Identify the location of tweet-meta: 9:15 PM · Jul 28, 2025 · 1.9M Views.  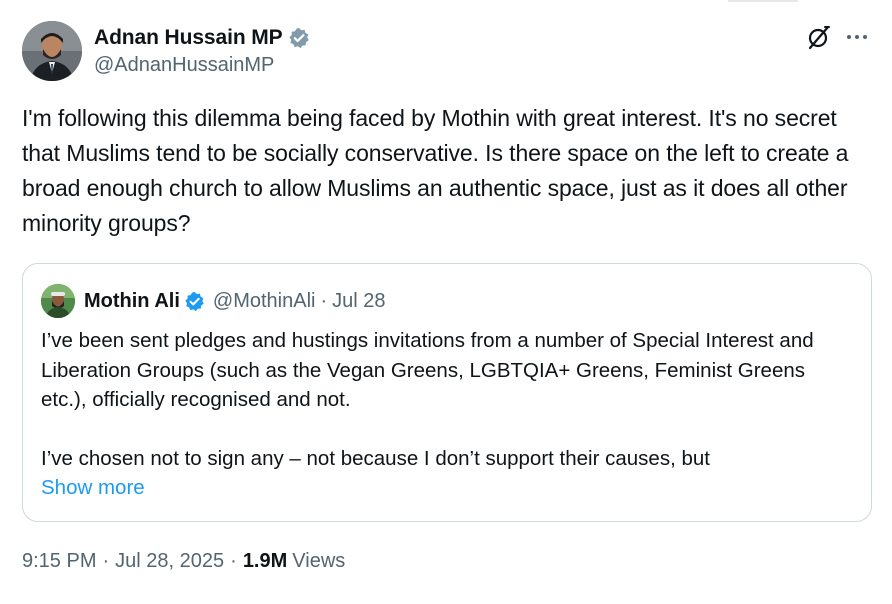
(183, 561).